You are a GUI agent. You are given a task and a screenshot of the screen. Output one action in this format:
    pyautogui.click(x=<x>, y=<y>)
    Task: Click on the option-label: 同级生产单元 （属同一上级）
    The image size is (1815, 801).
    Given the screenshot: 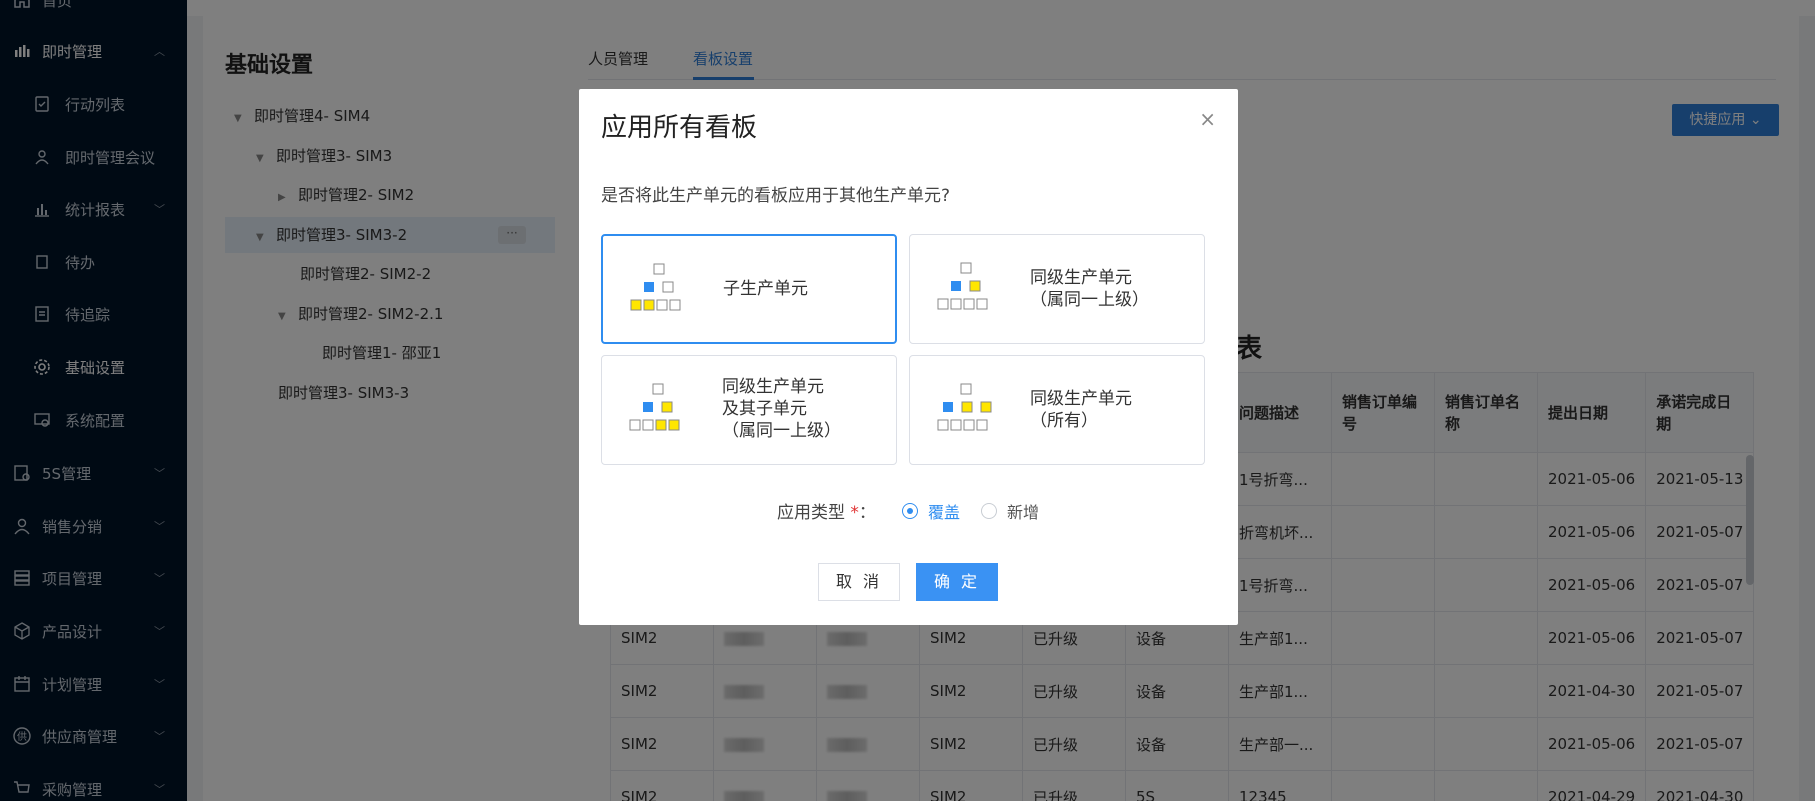 What is the action you would take?
    pyautogui.click(x=1089, y=289)
    